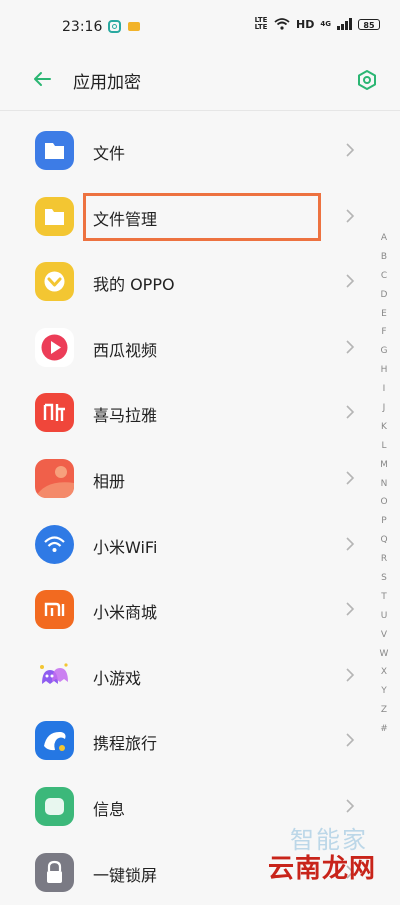 The width and height of the screenshot is (400, 905). What do you see at coordinates (384, 729) in the screenshot?
I see `index-letter: #` at bounding box center [384, 729].